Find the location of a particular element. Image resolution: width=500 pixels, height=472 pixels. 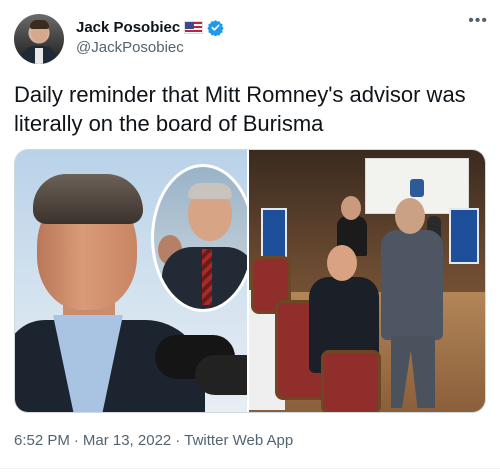

verified-badge-icon is located at coordinates (215, 27).